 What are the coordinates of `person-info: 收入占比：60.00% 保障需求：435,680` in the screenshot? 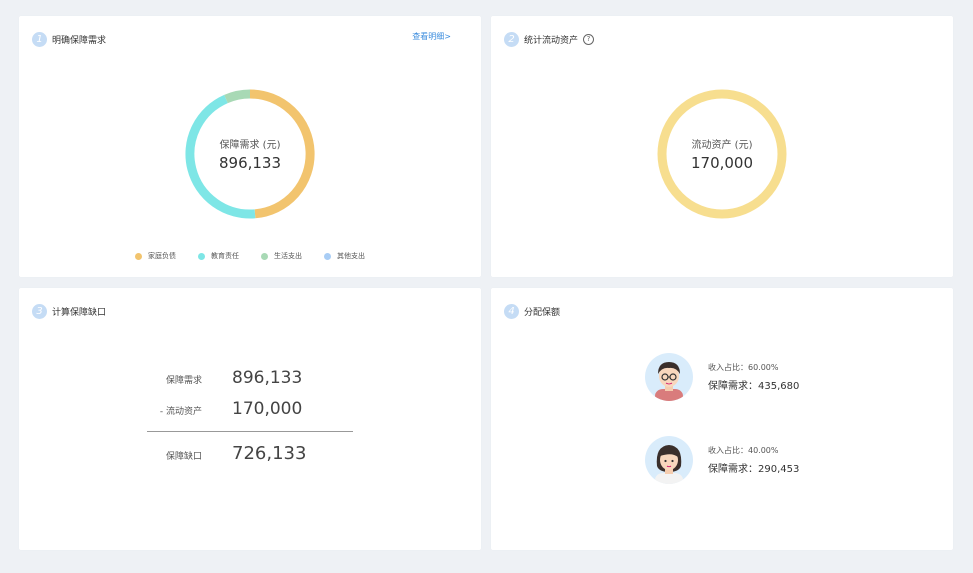 It's located at (753, 377).